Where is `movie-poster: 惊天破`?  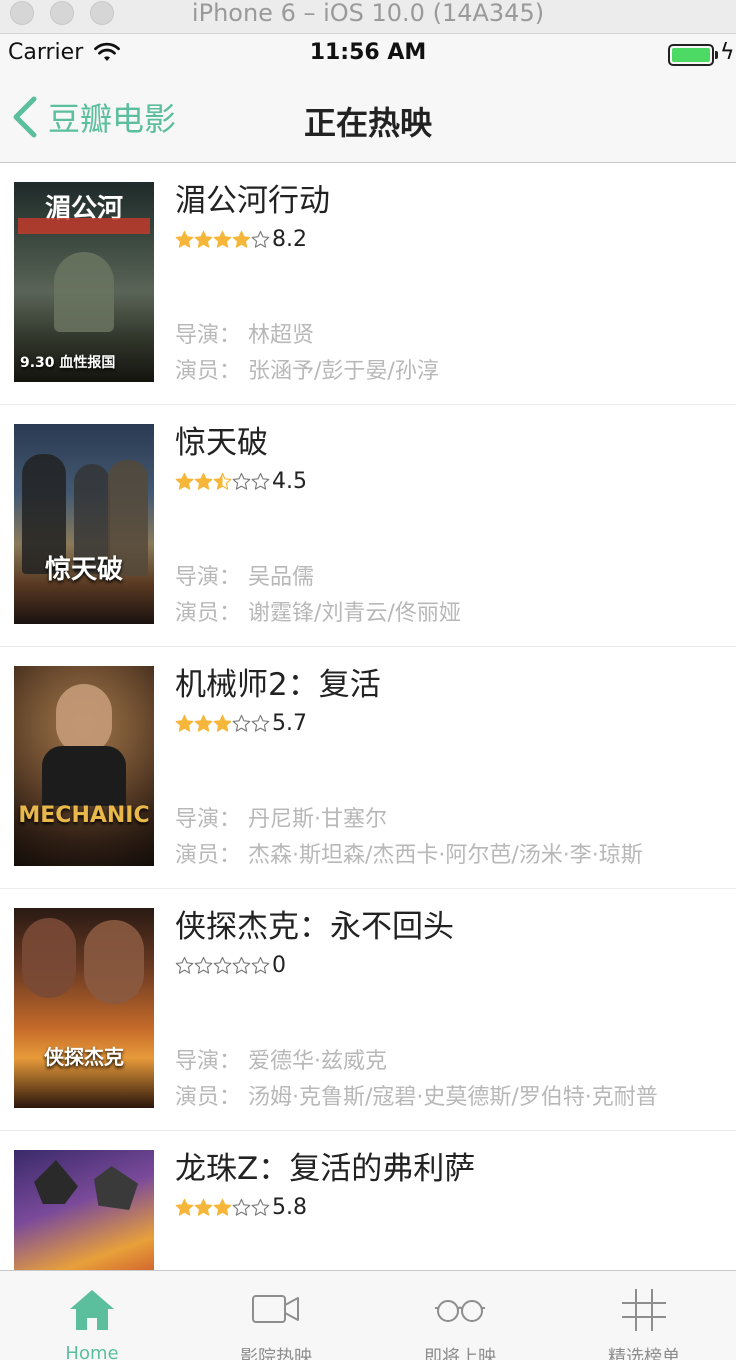 movie-poster: 惊天破 is located at coordinates (84, 524).